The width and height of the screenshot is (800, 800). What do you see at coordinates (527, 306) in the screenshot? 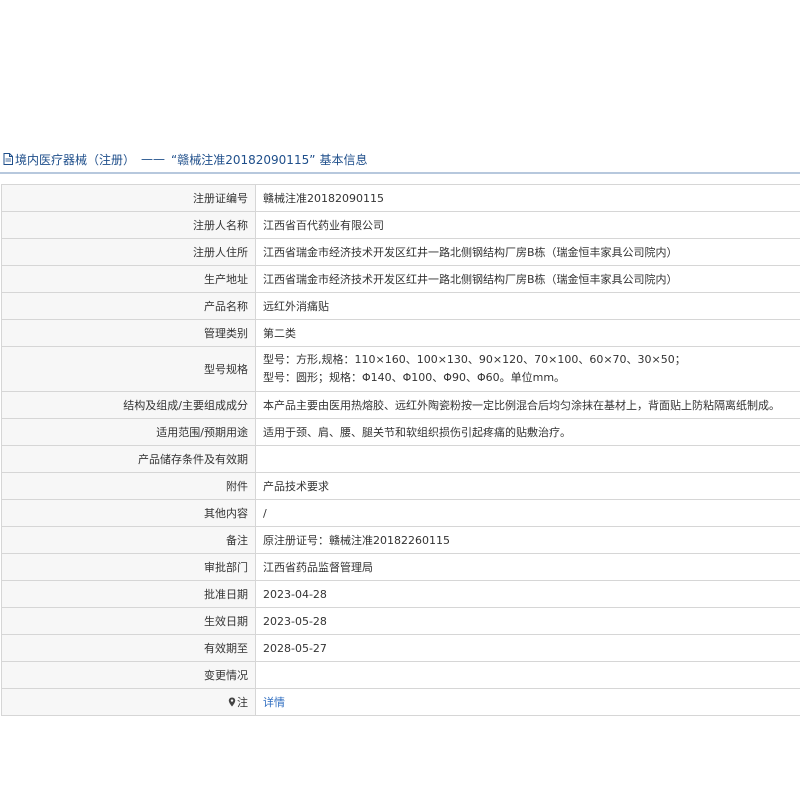
I see `field-value: 远红外消痛贴` at bounding box center [527, 306].